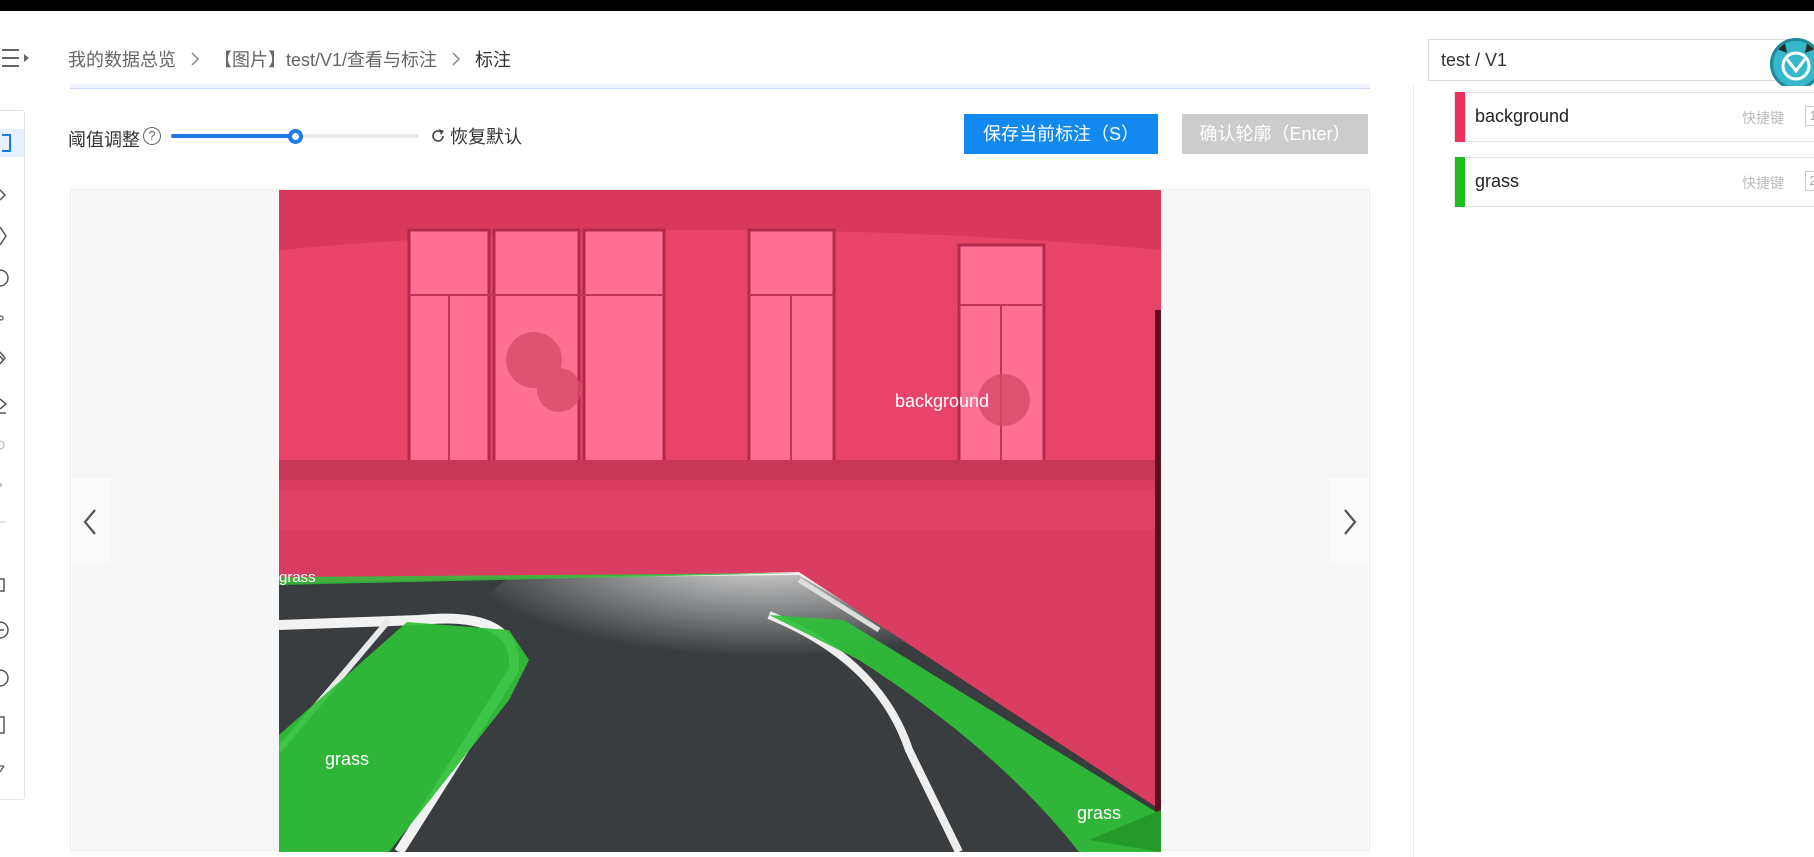  I want to click on breadcrumb-item-dataset: 【图片】test/V1/查看与标注, so click(325, 59).